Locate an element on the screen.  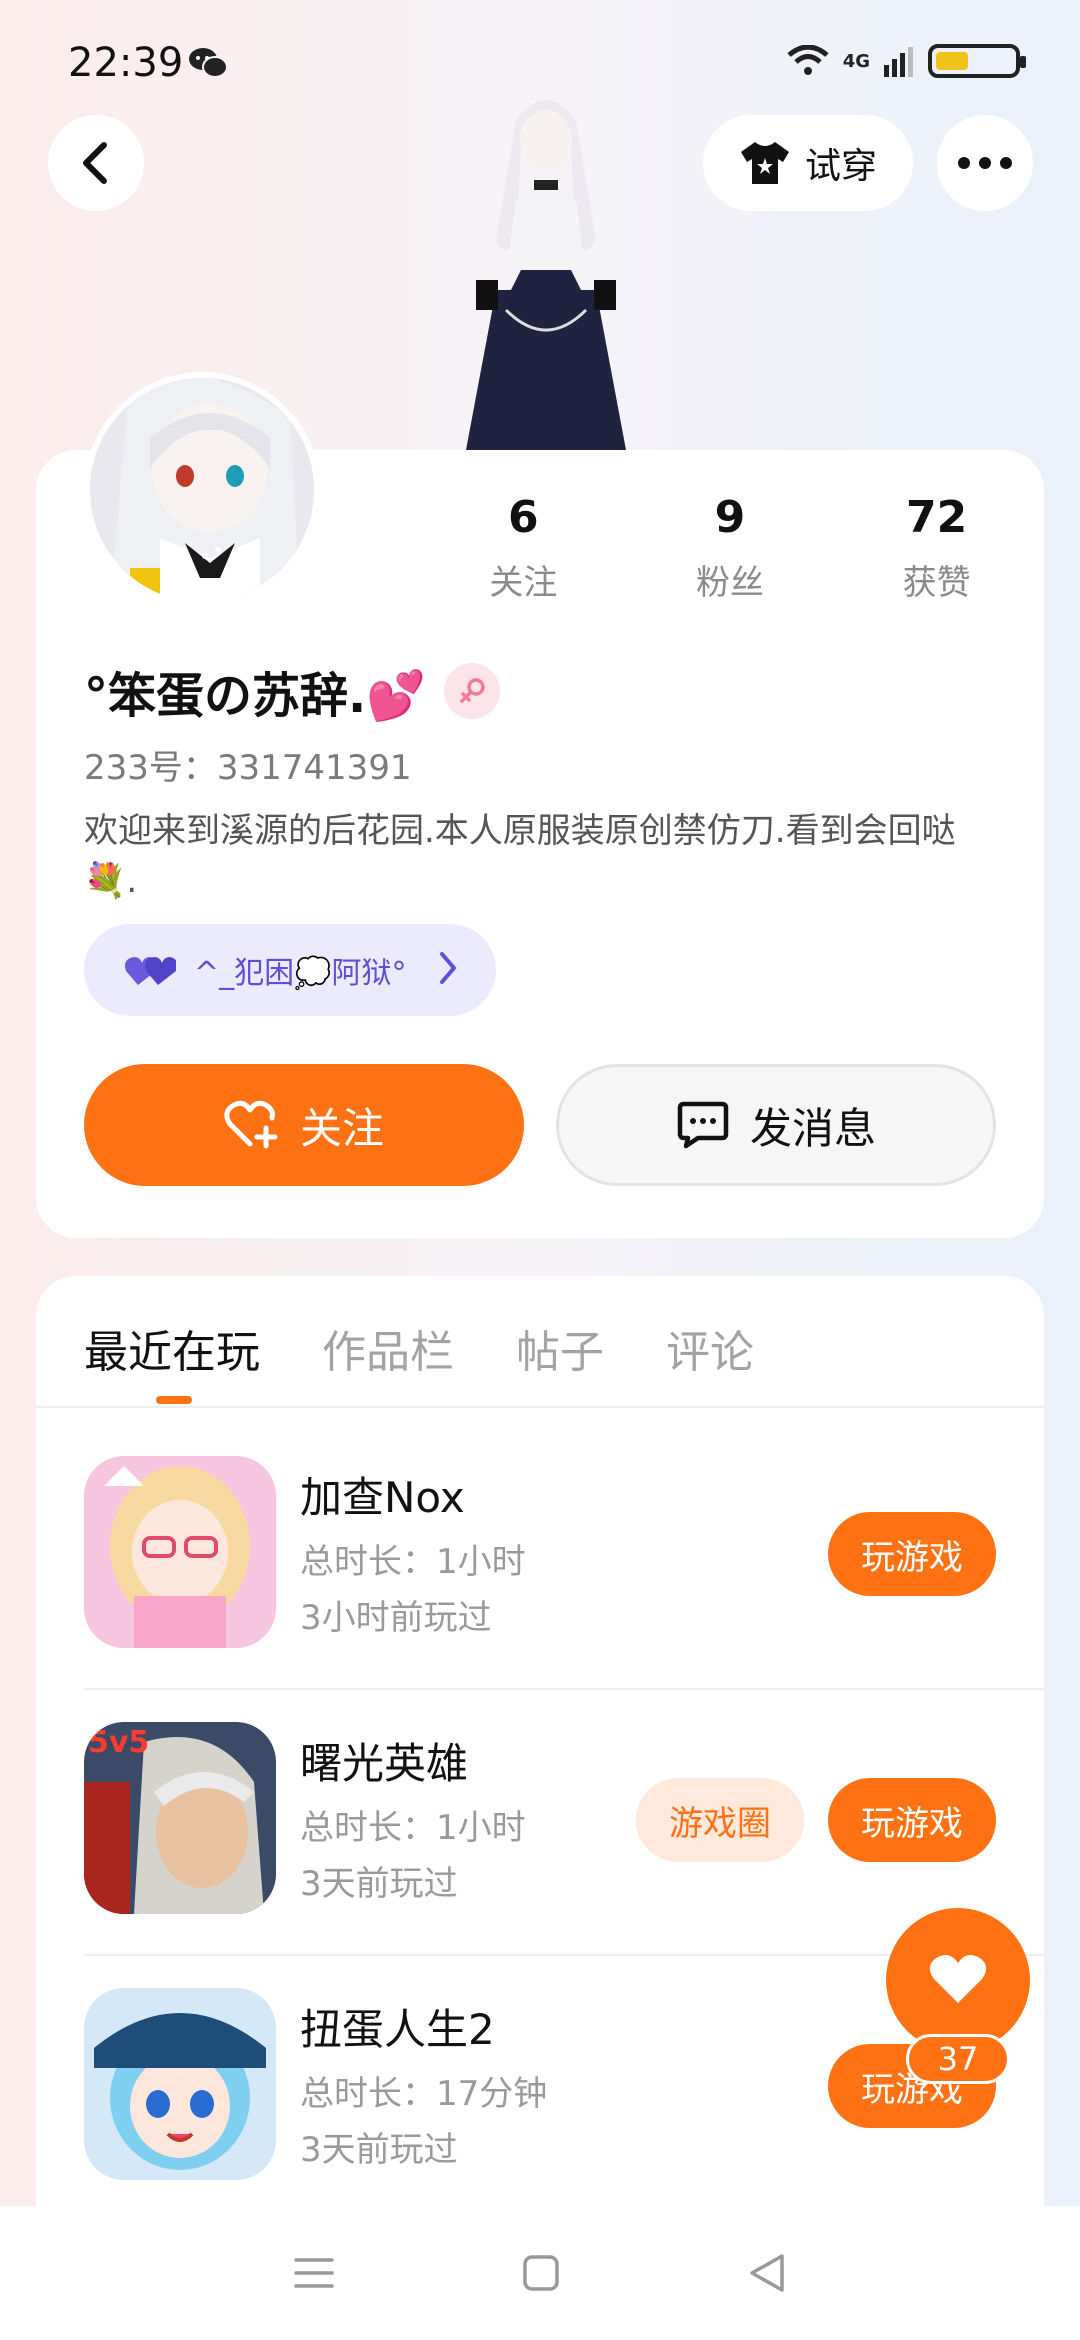
guild-name: ^_犯困💭阿狱° is located at coordinates (300, 973).